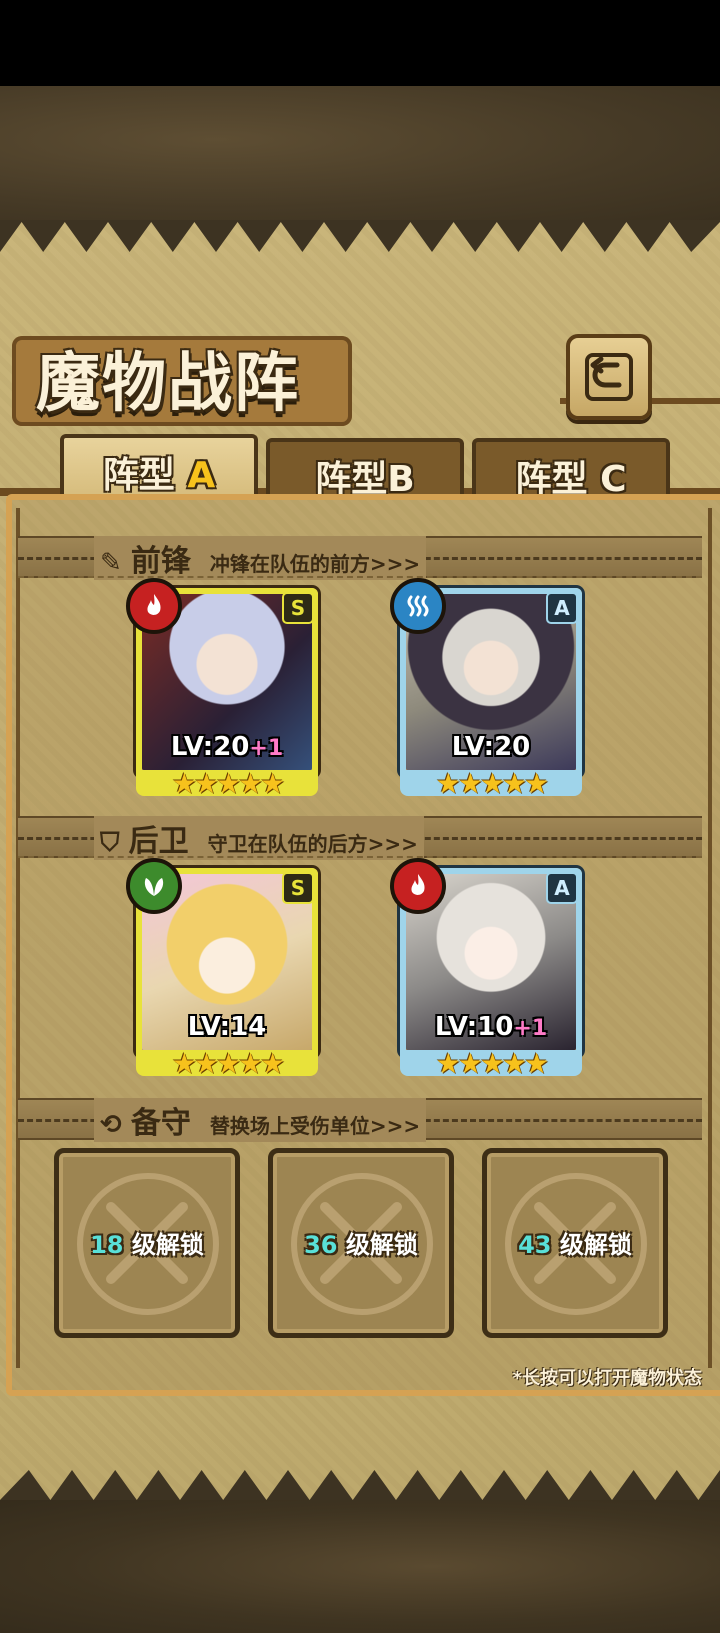 This screenshot has height=1633, width=720. I want to click on unit-card: S LV:20+1 ★★★★★, so click(222, 689).